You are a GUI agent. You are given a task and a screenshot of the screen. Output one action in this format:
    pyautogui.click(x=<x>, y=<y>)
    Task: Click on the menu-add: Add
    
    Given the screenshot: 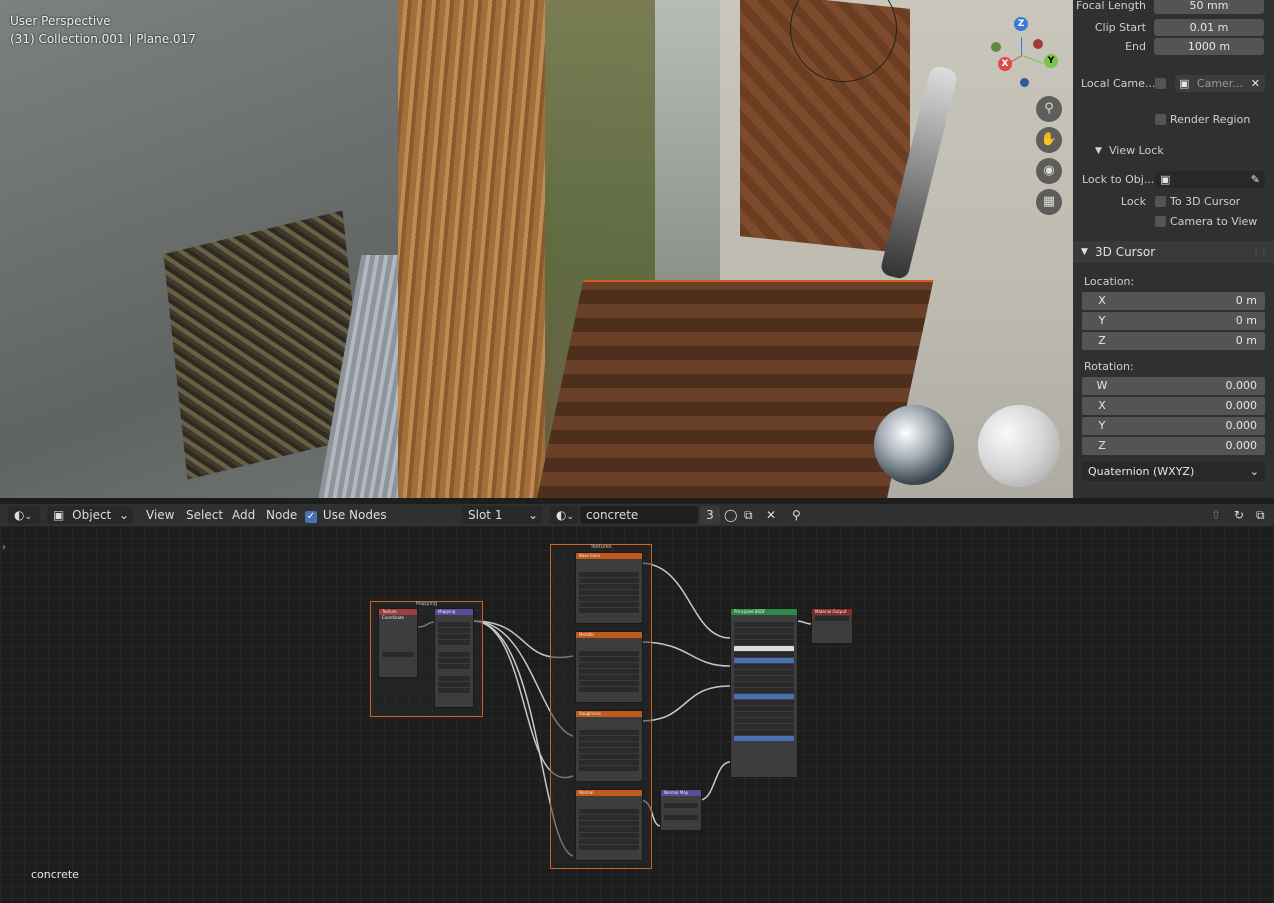 What is the action you would take?
    pyautogui.click(x=243, y=515)
    